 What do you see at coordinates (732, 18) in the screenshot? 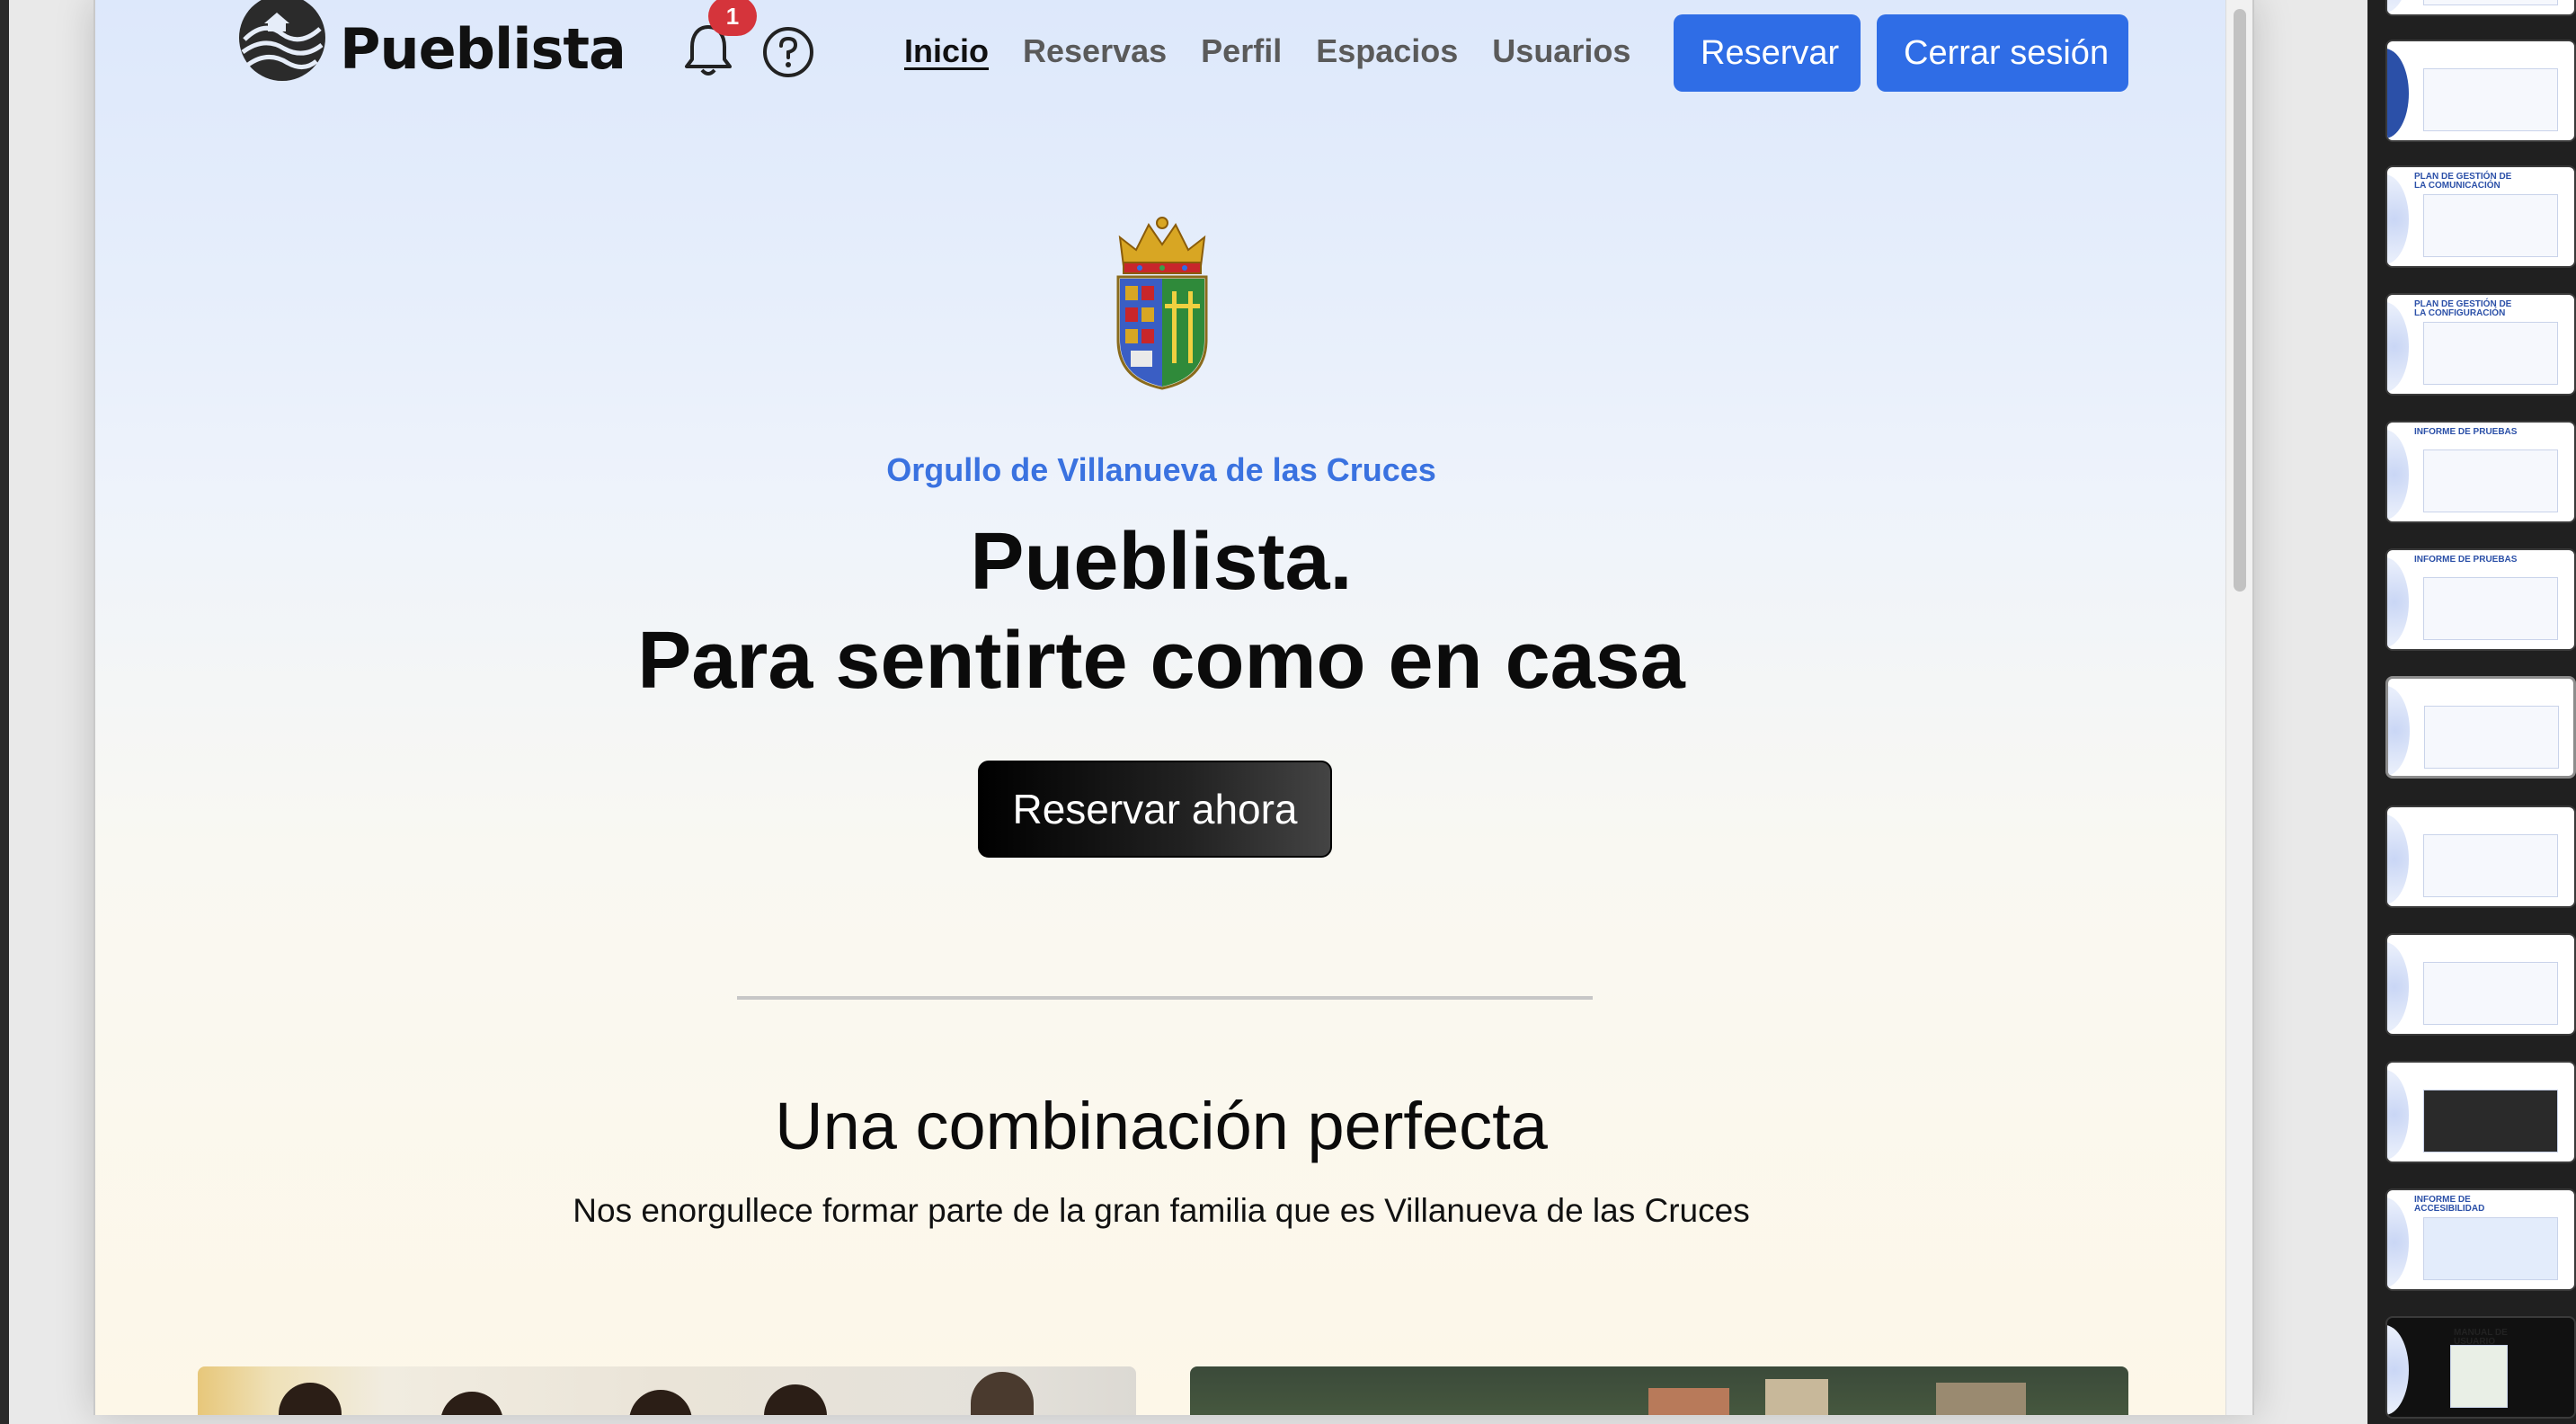
I see `notification-count-badge: 1` at bounding box center [732, 18].